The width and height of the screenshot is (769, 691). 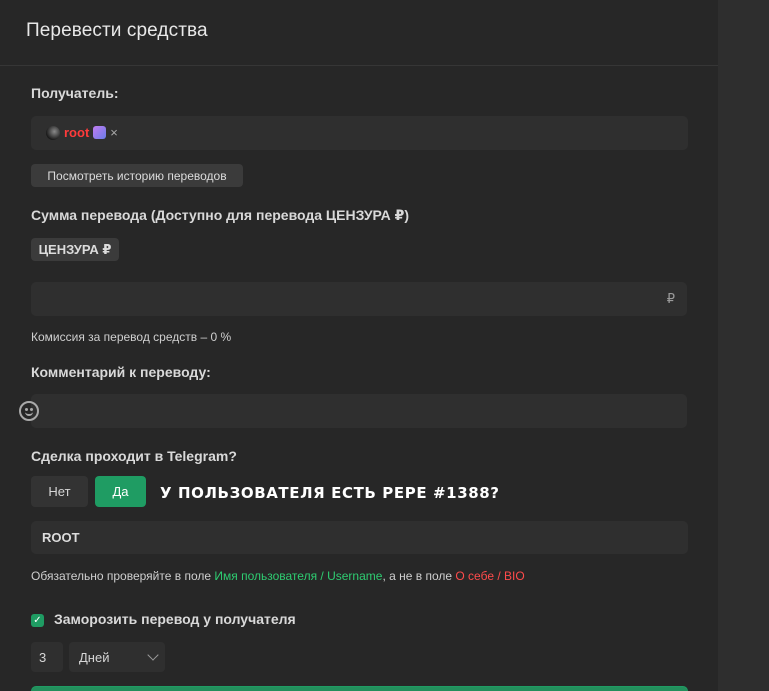 I want to click on modal-title: Перевести средства, so click(x=117, y=30).